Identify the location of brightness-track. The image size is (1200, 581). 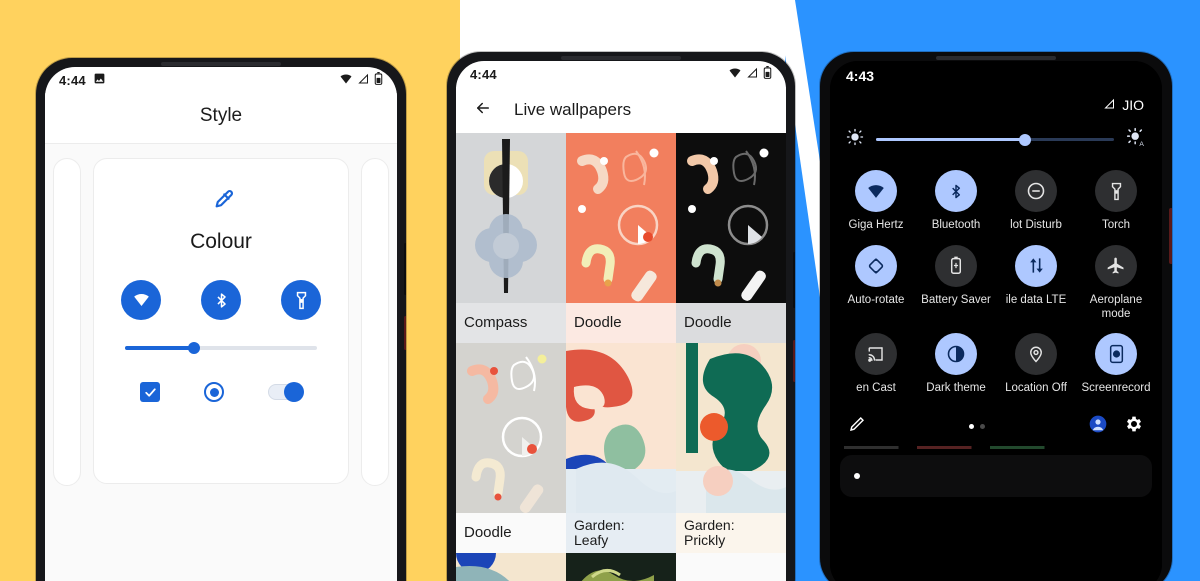
(995, 139).